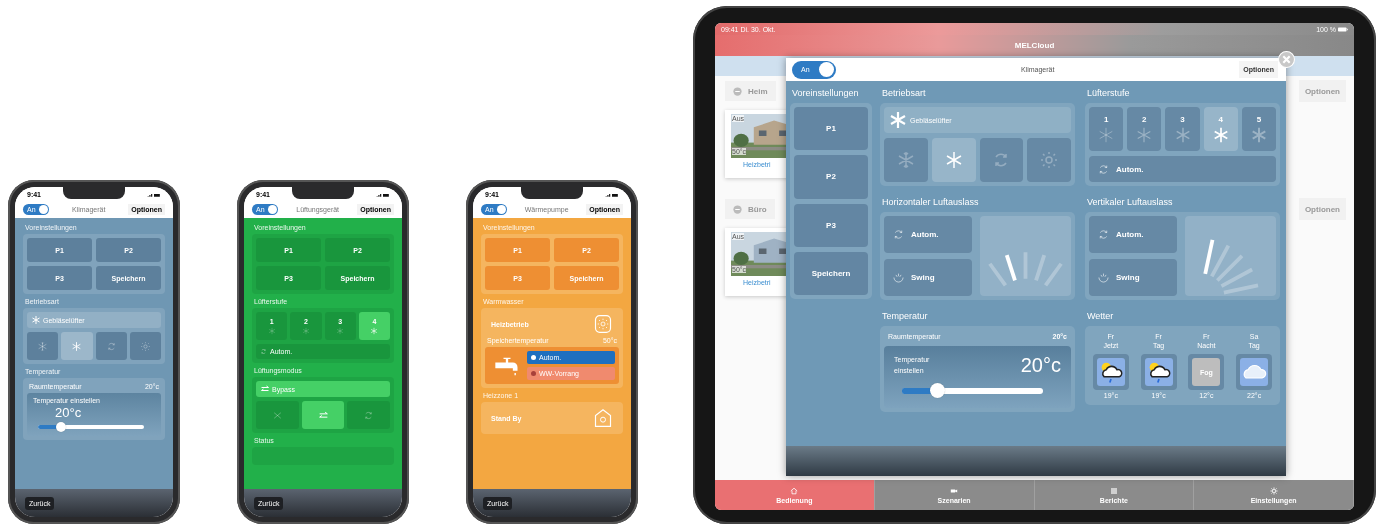  What do you see at coordinates (831, 129) in the screenshot?
I see `preset-button: P1` at bounding box center [831, 129].